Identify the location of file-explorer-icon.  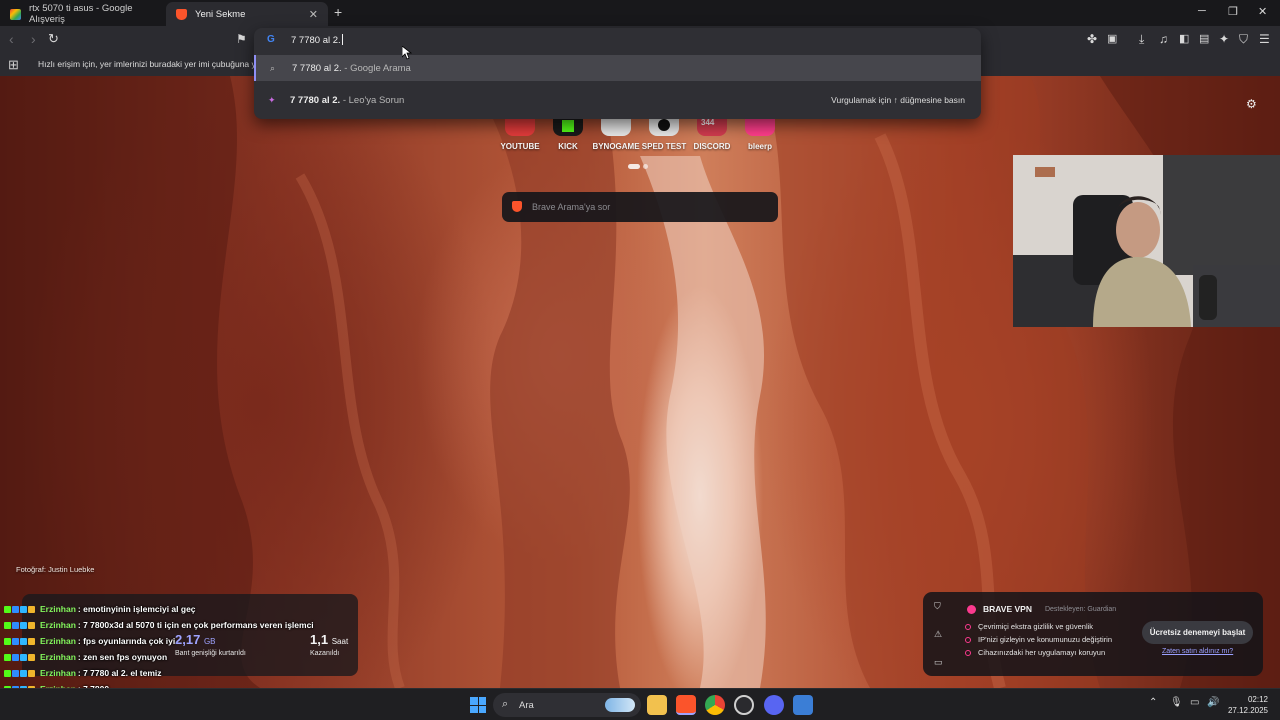
(657, 705).